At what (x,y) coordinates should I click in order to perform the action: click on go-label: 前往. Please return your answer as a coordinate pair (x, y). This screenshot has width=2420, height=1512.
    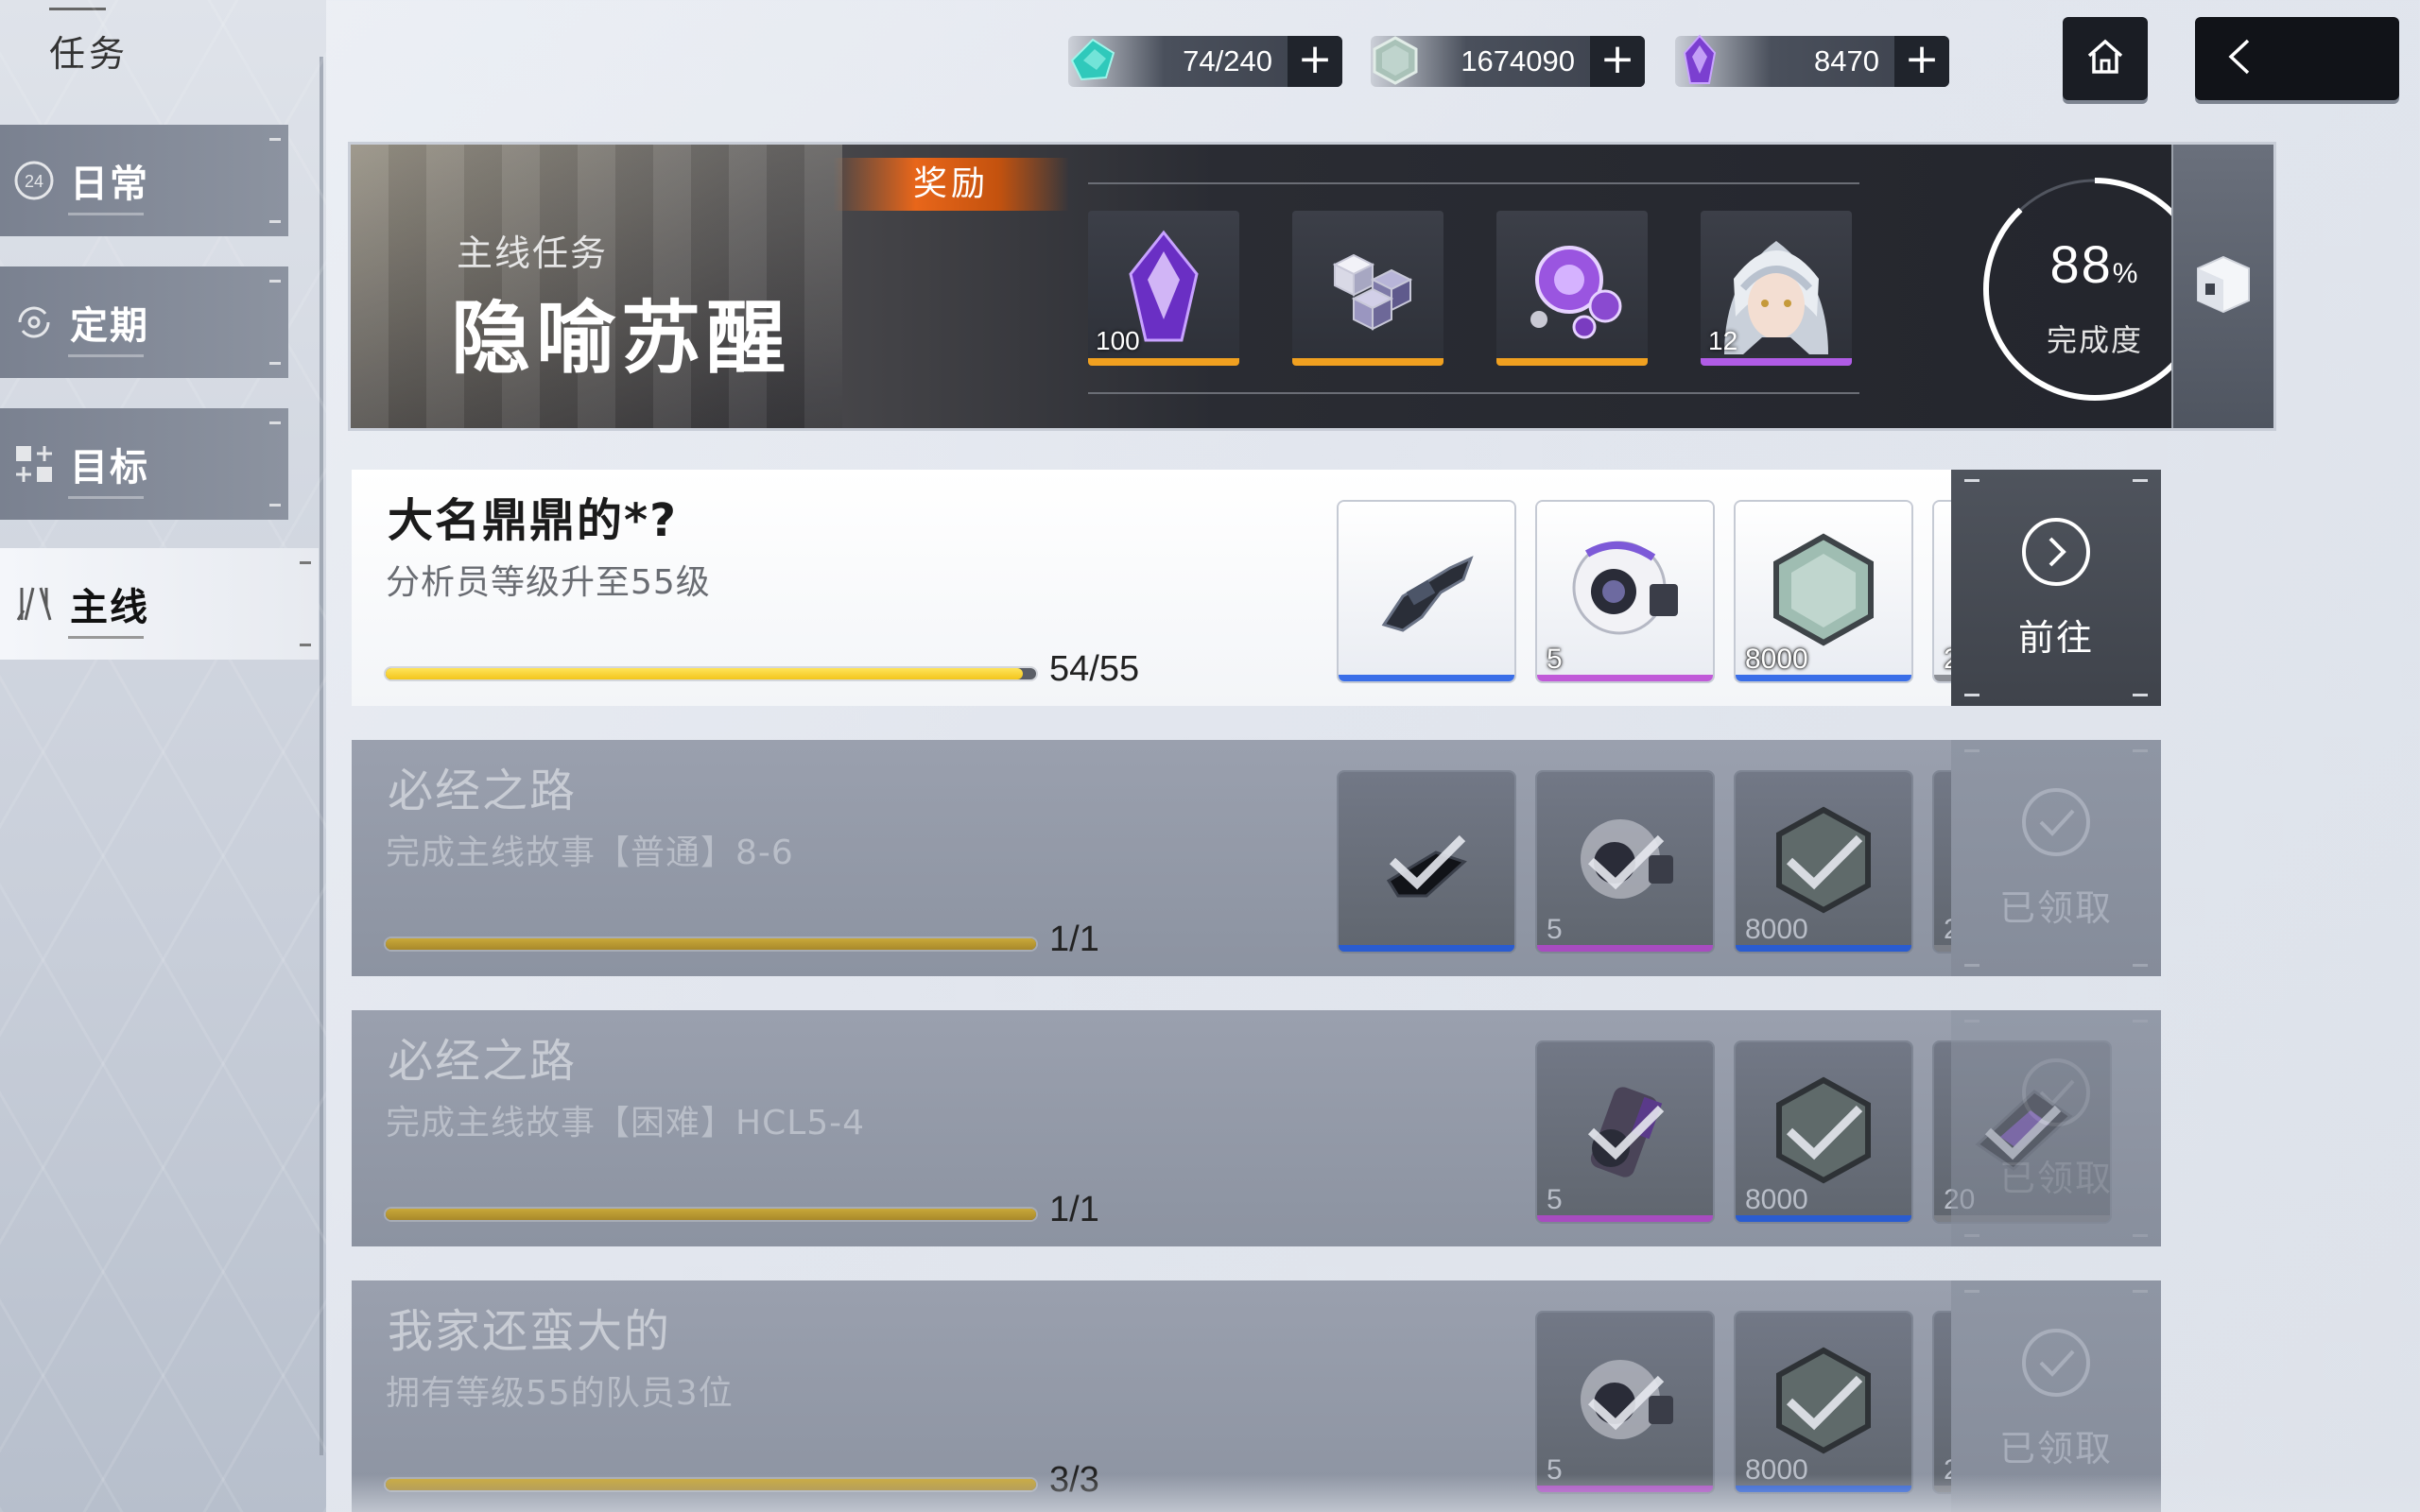
    Looking at the image, I should click on (2055, 637).